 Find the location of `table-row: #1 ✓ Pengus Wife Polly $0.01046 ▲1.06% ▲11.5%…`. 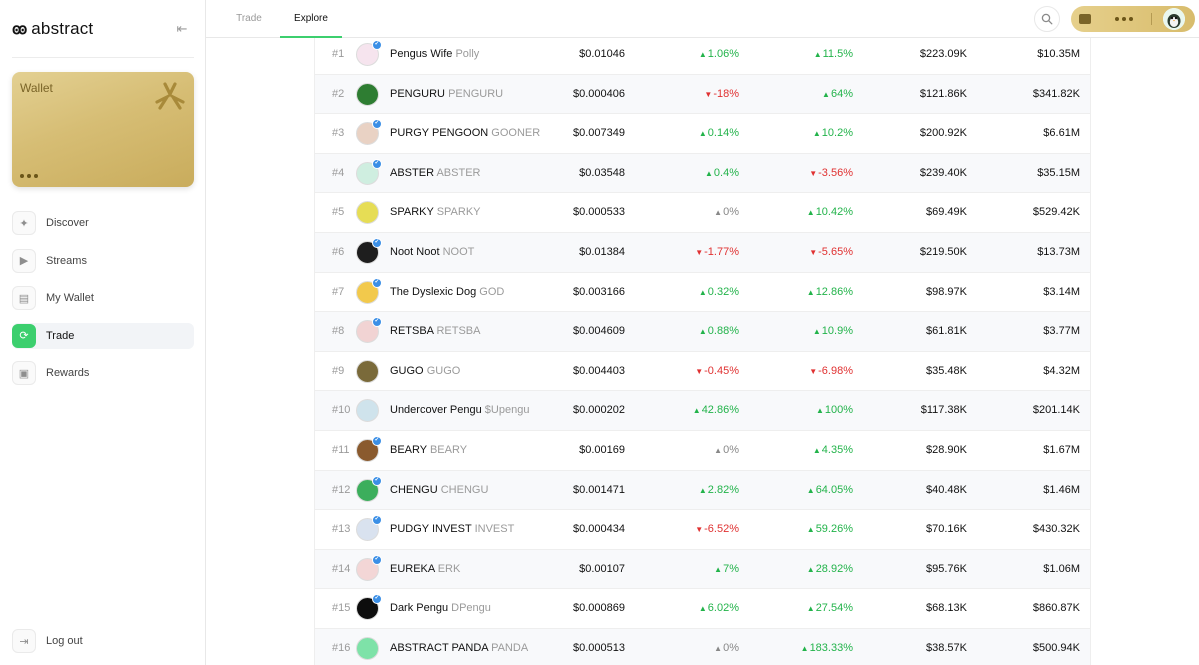

table-row: #1 ✓ Pengus Wife Polly $0.01046 ▲1.06% ▲11.5%… is located at coordinates (702, 56).